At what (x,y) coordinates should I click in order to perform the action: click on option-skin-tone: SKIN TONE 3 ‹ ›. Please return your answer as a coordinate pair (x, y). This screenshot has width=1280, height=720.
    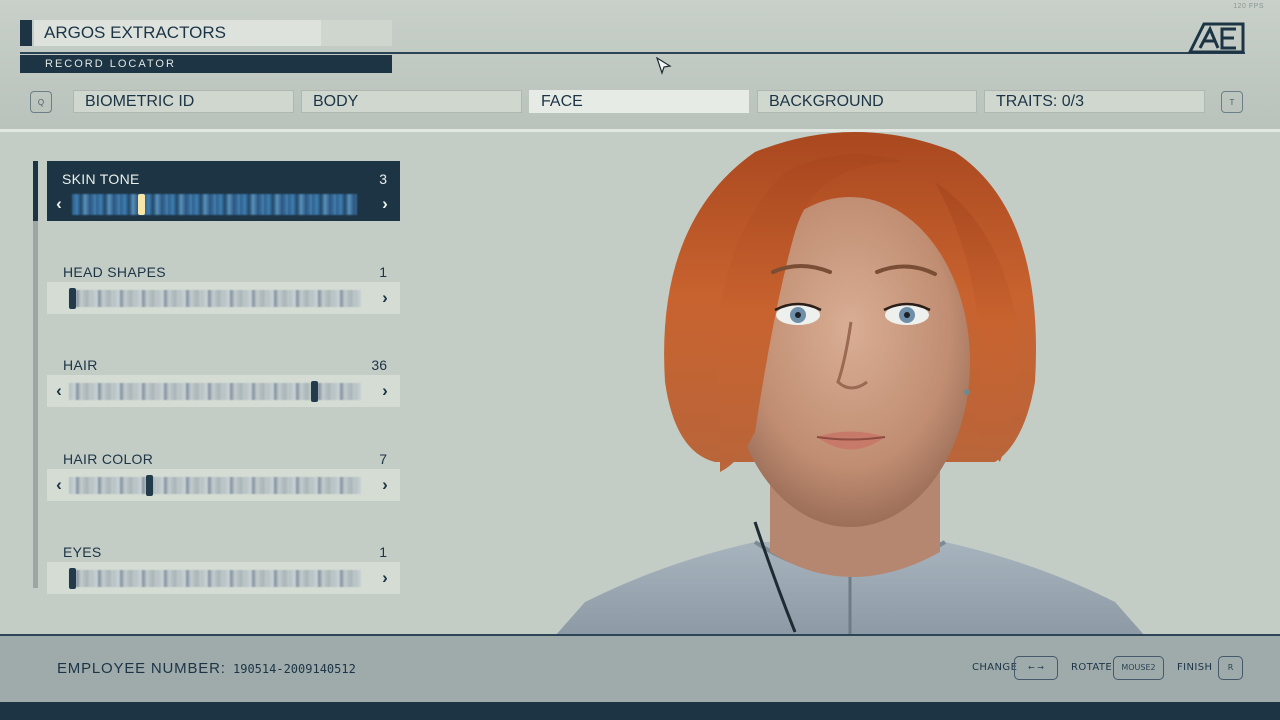
    Looking at the image, I should click on (223, 191).